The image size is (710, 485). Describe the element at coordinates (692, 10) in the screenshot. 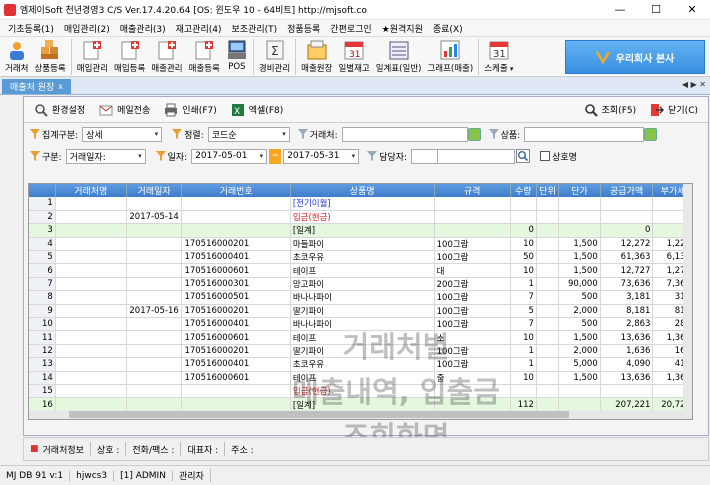

I see `close-window-button: ✕` at that location.